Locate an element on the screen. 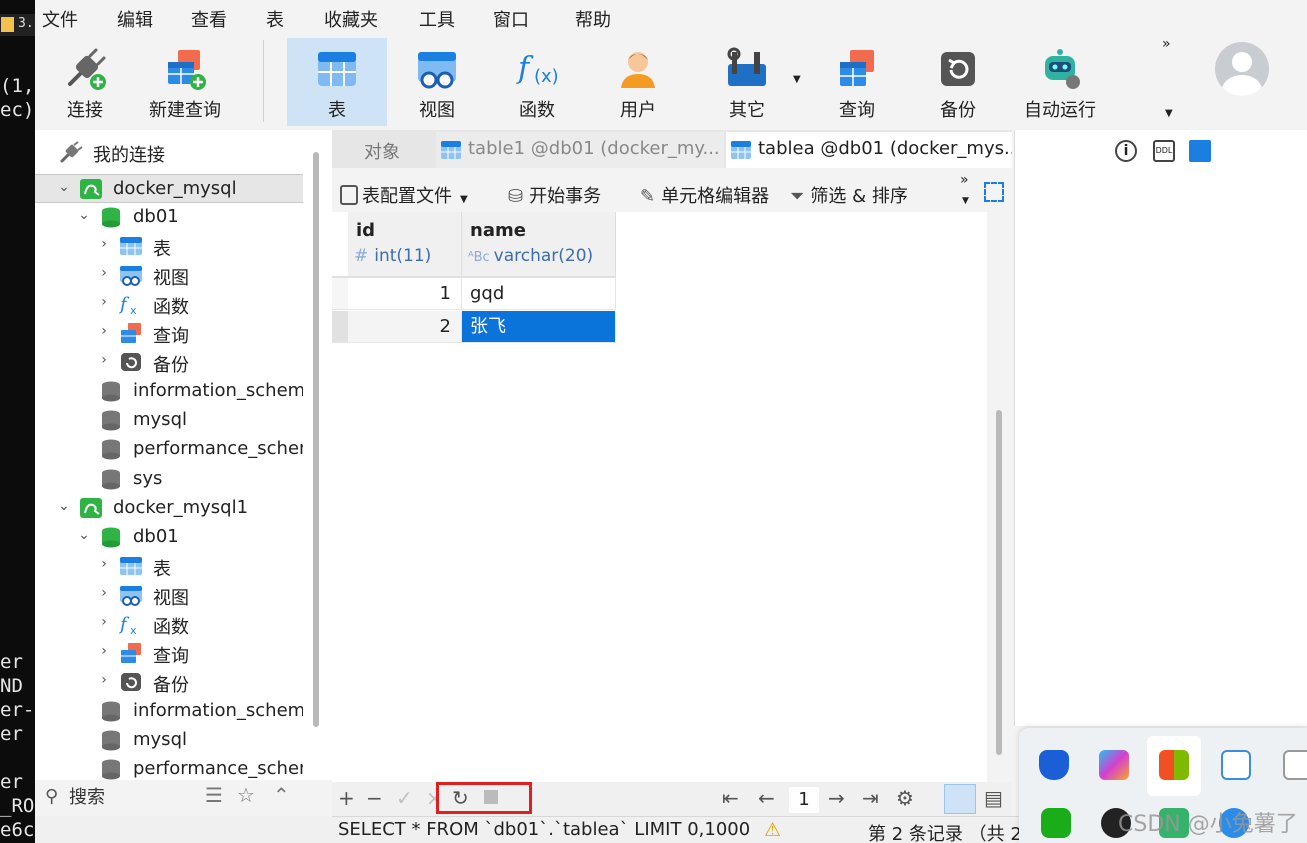 This screenshot has height=843, width=1307. info-icon: i is located at coordinates (1126, 151).